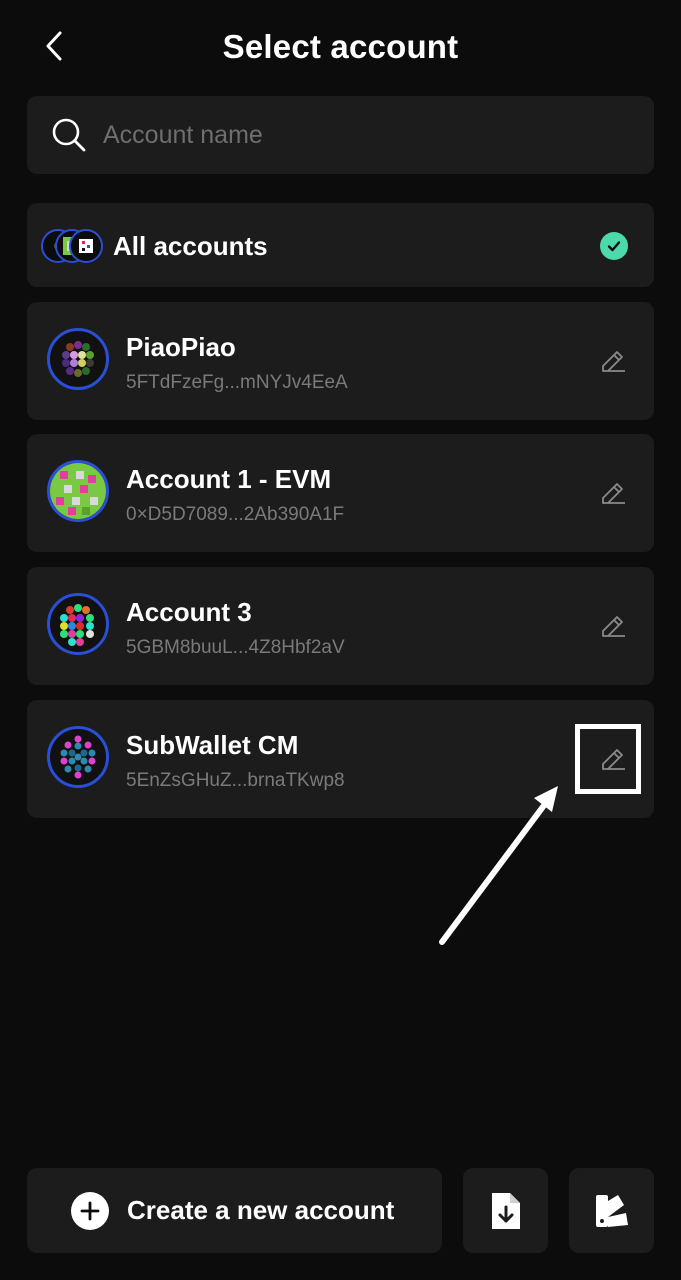 The width and height of the screenshot is (681, 1280). Describe the element at coordinates (229, 479) in the screenshot. I see `account-name: Account 1 - EVM` at that location.